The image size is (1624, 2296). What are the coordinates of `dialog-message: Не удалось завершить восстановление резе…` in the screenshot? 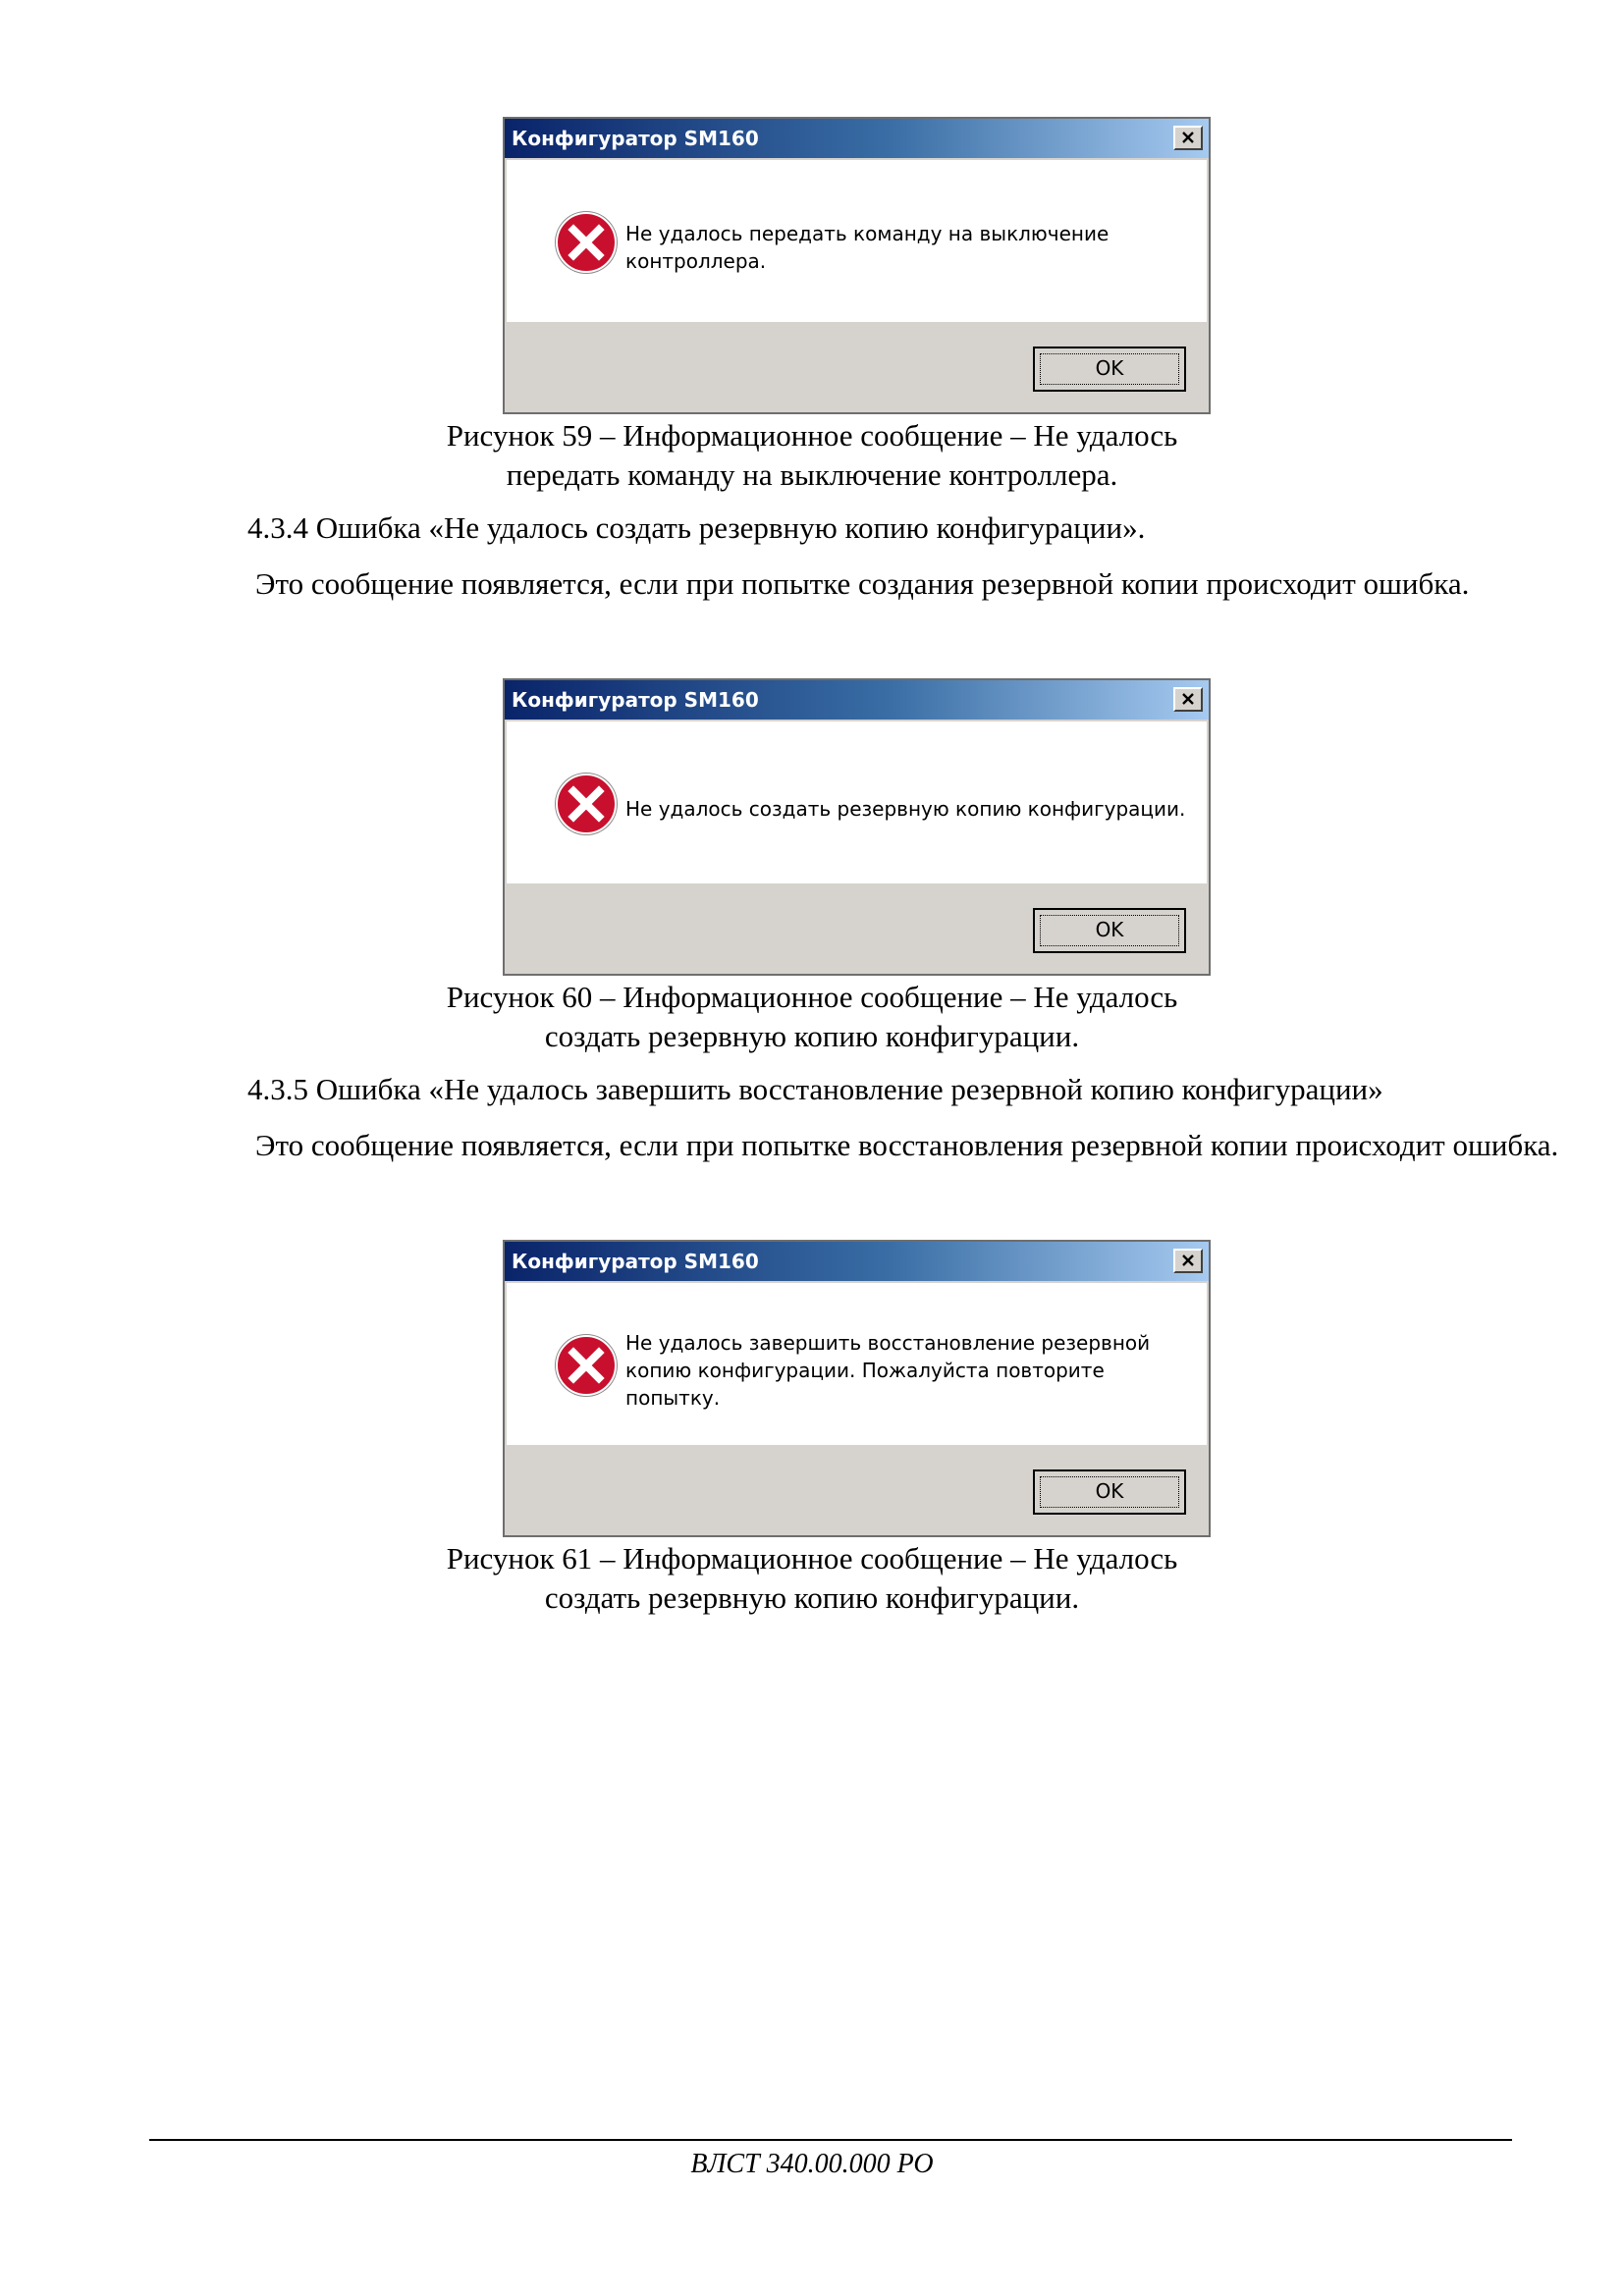 It's located at (900, 1370).